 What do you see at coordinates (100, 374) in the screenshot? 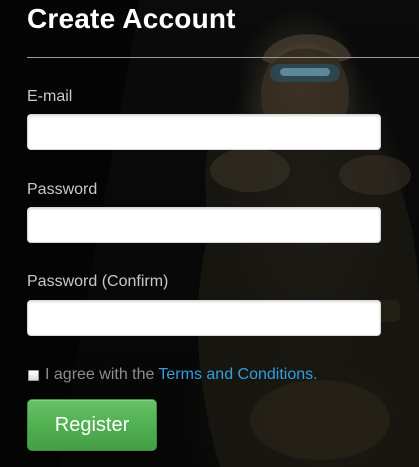
I see `terms-agreement-text: I agree with the` at bounding box center [100, 374].